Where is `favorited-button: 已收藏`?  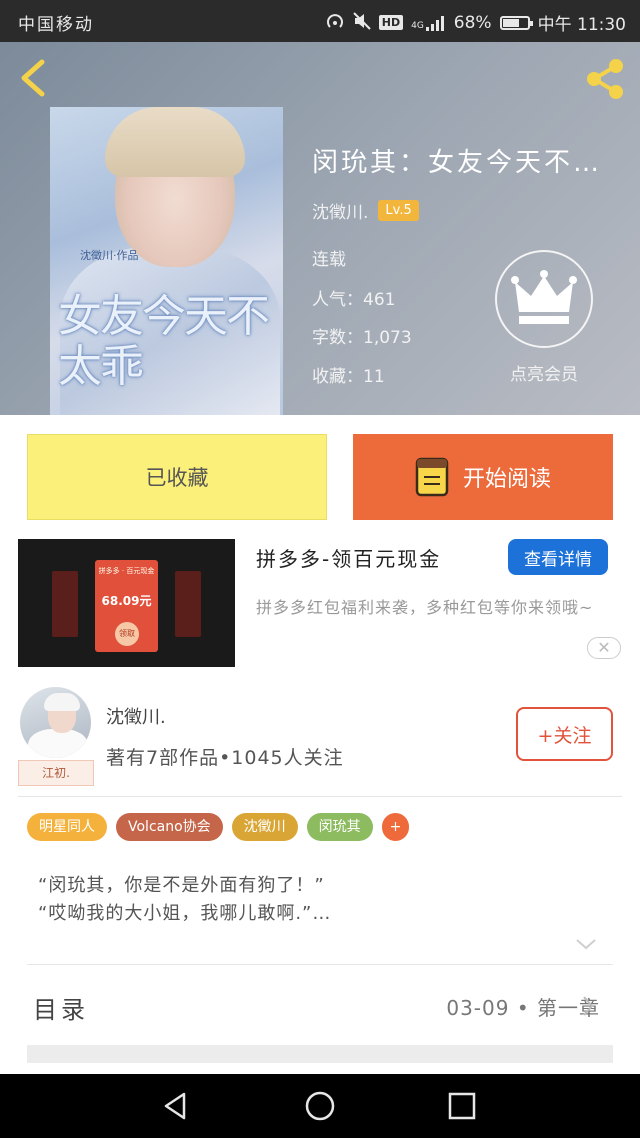 favorited-button: 已收藏 is located at coordinates (177, 477).